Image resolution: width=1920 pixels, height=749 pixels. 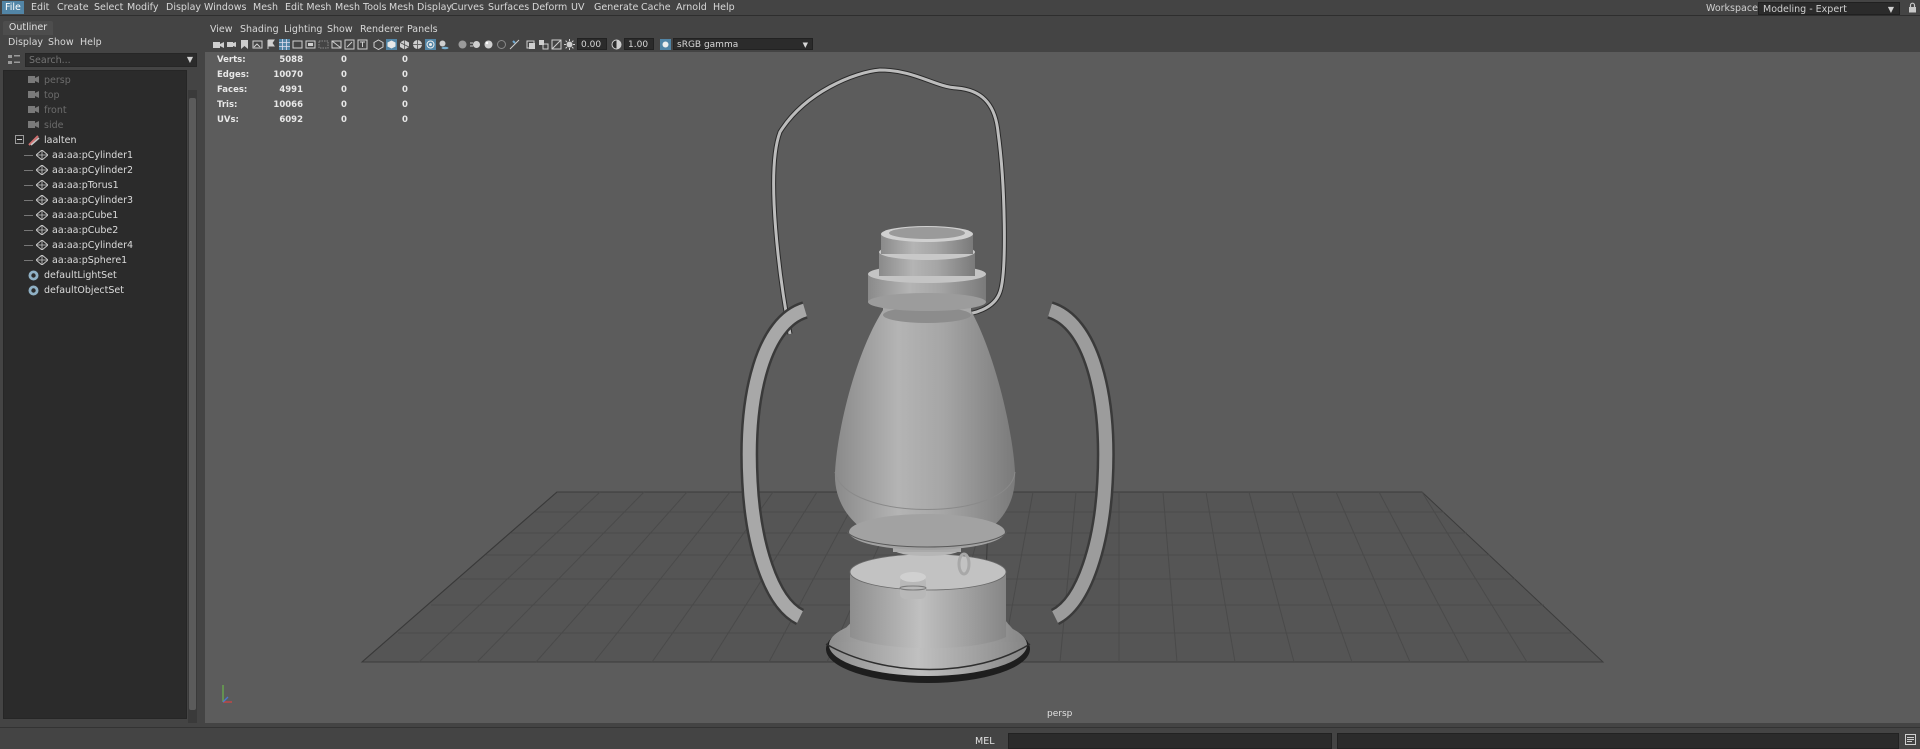 I want to click on screen-space-ao-icon, so click(x=462, y=44).